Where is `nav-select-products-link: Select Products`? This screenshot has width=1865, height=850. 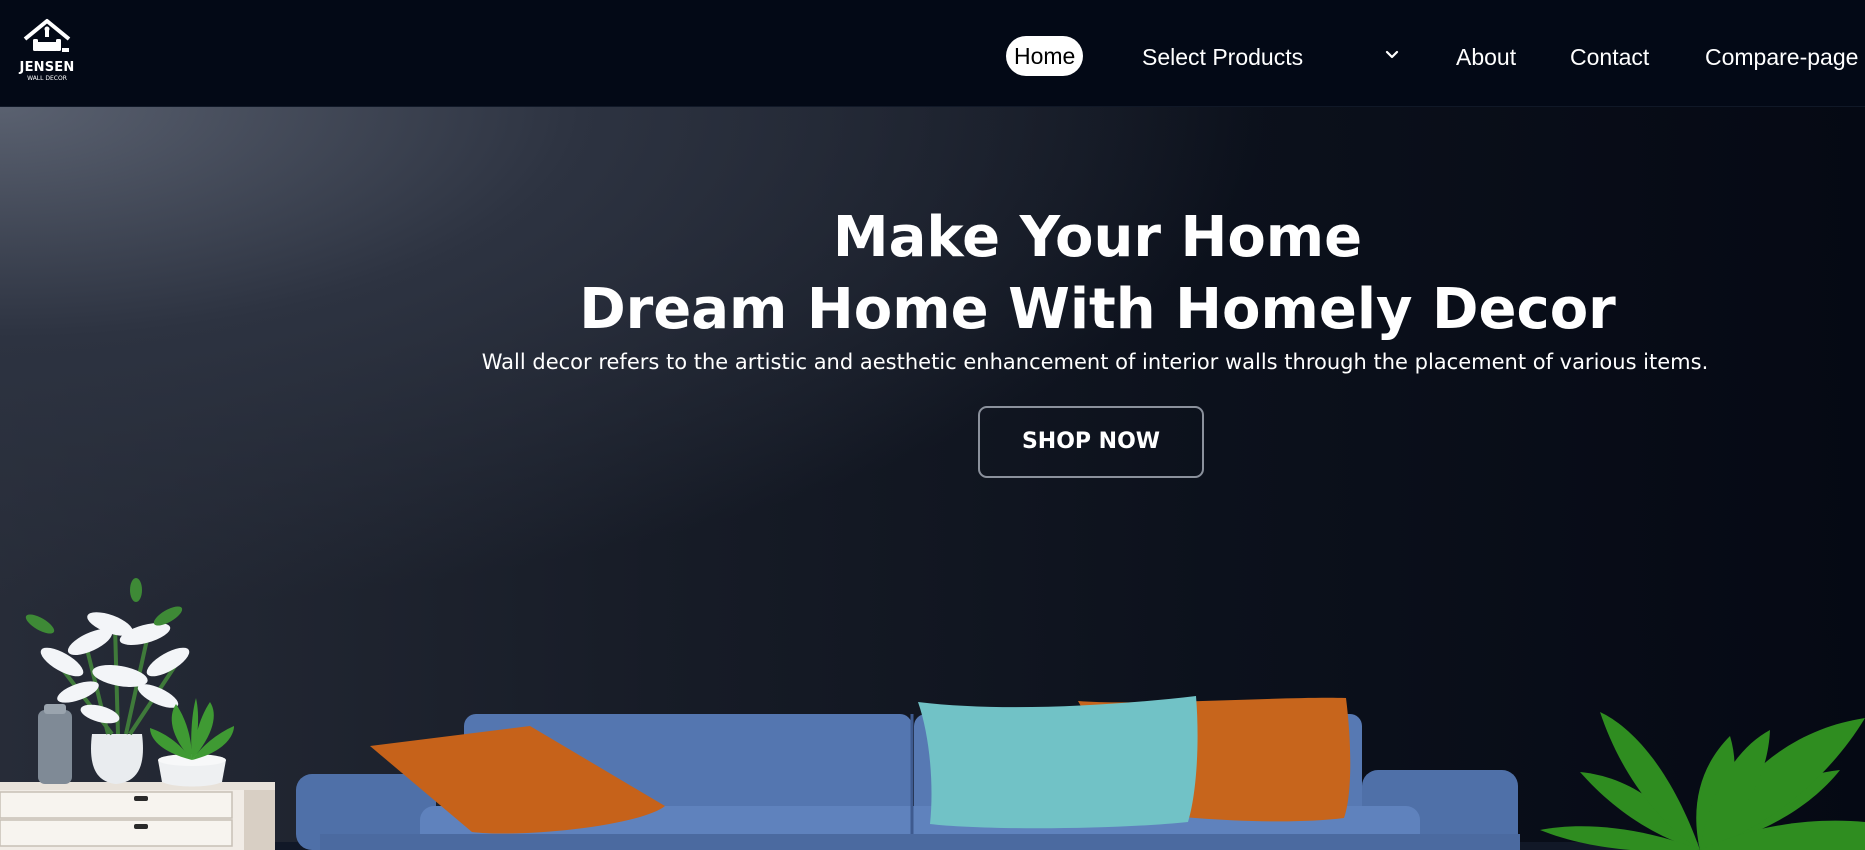 nav-select-products-link: Select Products is located at coordinates (1222, 57).